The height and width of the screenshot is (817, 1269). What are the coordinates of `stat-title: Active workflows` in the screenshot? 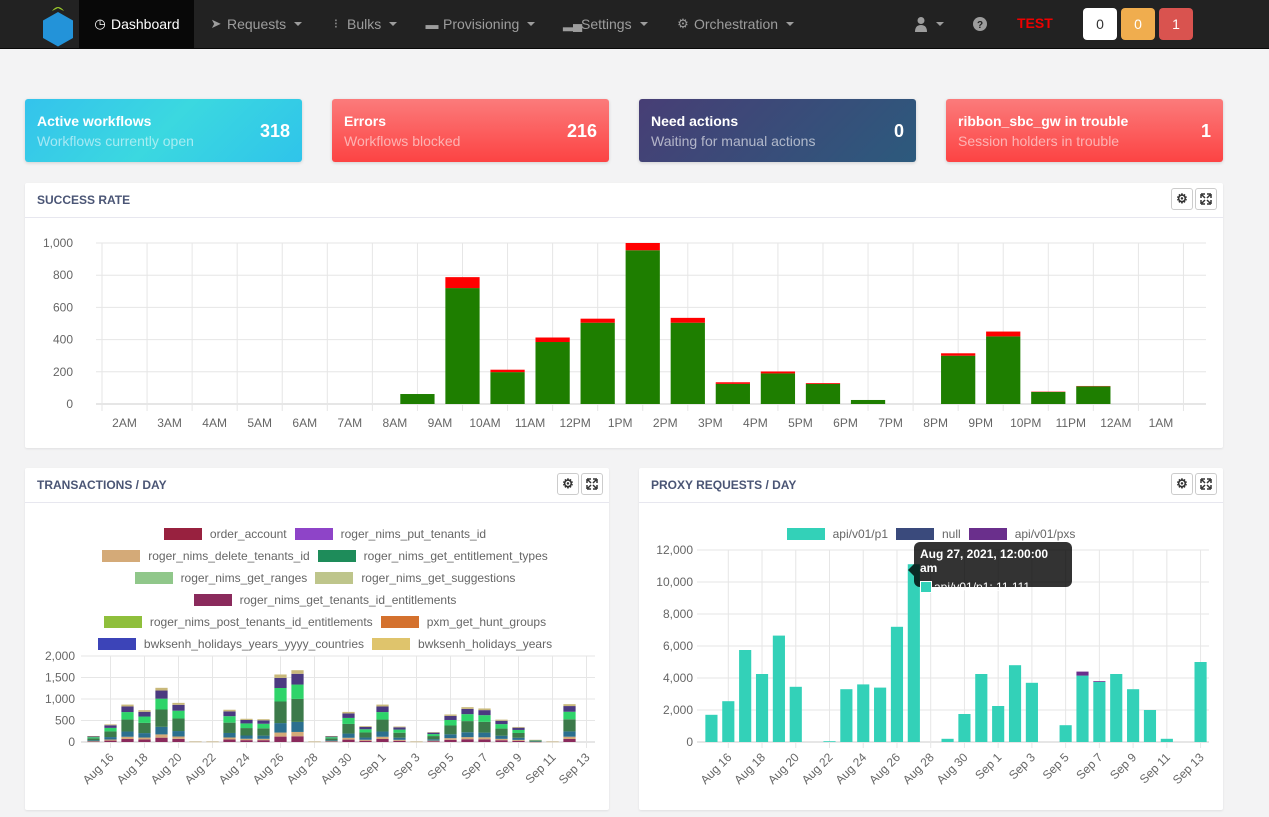 It's located at (94, 121).